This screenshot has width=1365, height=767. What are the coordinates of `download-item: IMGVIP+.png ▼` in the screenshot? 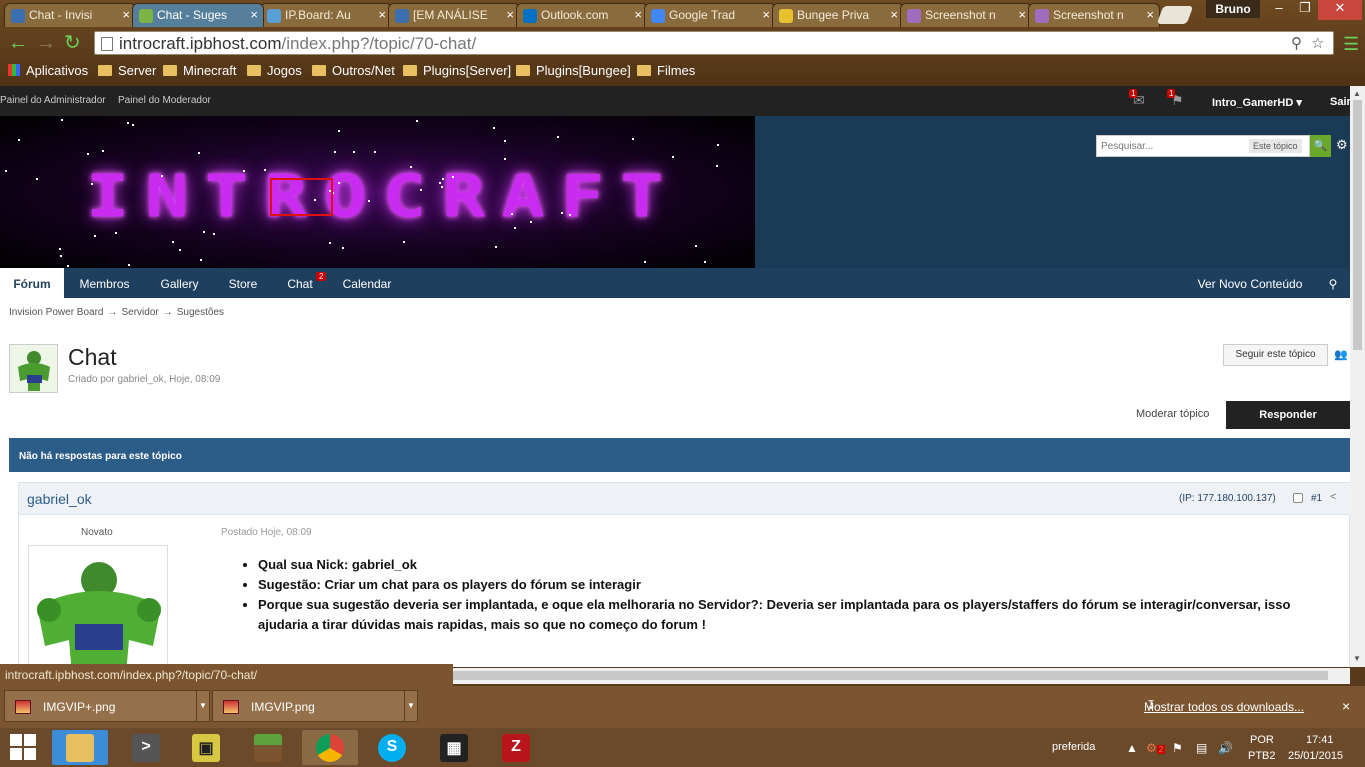 It's located at (107, 706).